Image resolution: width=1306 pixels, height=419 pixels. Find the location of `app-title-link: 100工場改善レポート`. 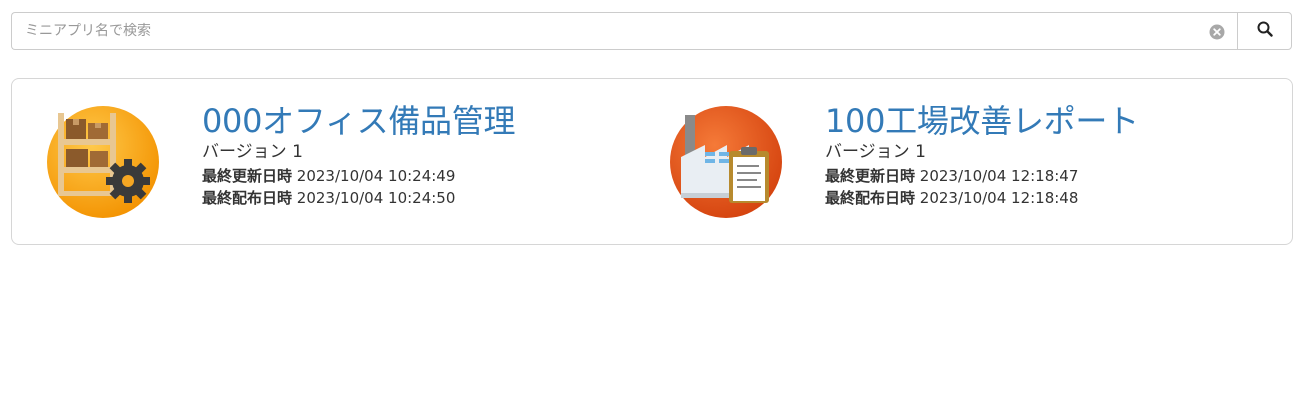

app-title-link: 100工場改善レポート is located at coordinates (982, 121).